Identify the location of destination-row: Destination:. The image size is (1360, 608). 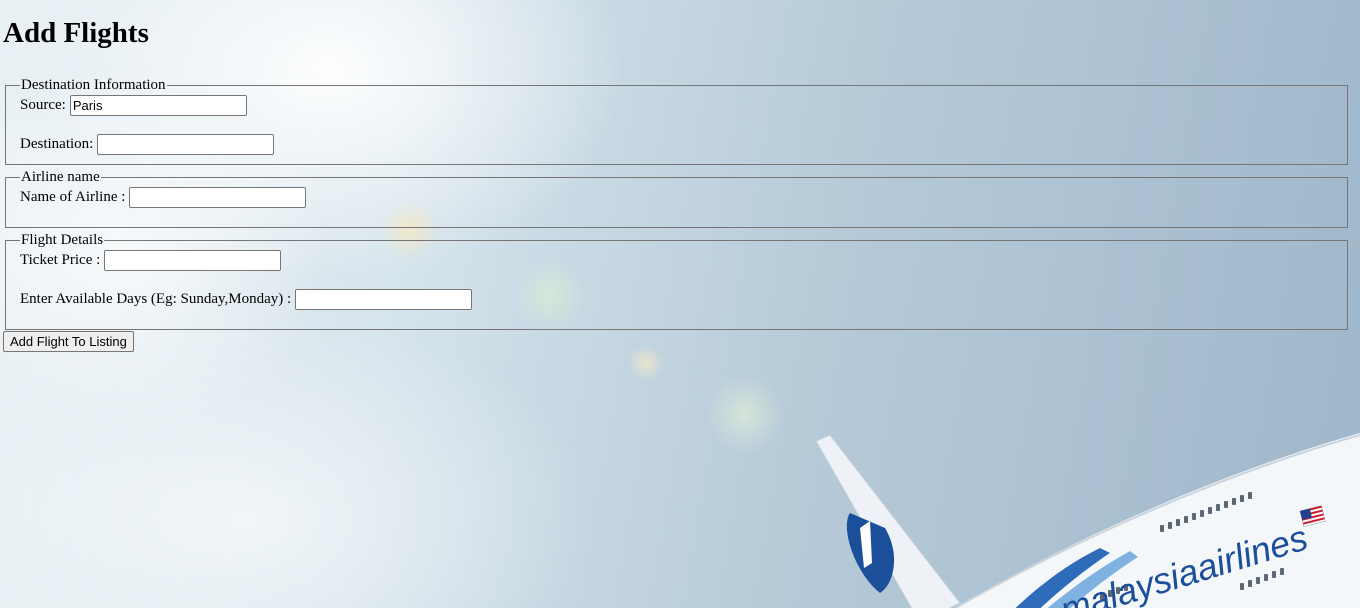
(676, 144).